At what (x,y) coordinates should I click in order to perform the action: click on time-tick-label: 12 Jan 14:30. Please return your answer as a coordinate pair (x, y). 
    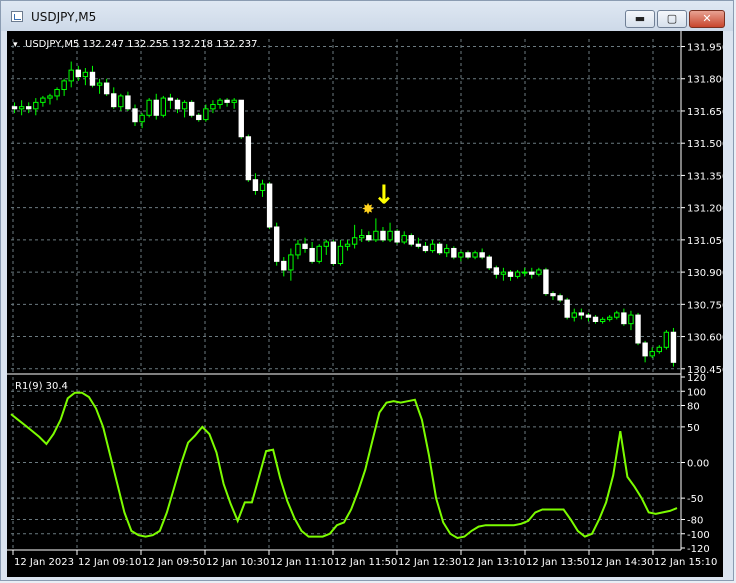
    Looking at the image, I should click on (621, 562).